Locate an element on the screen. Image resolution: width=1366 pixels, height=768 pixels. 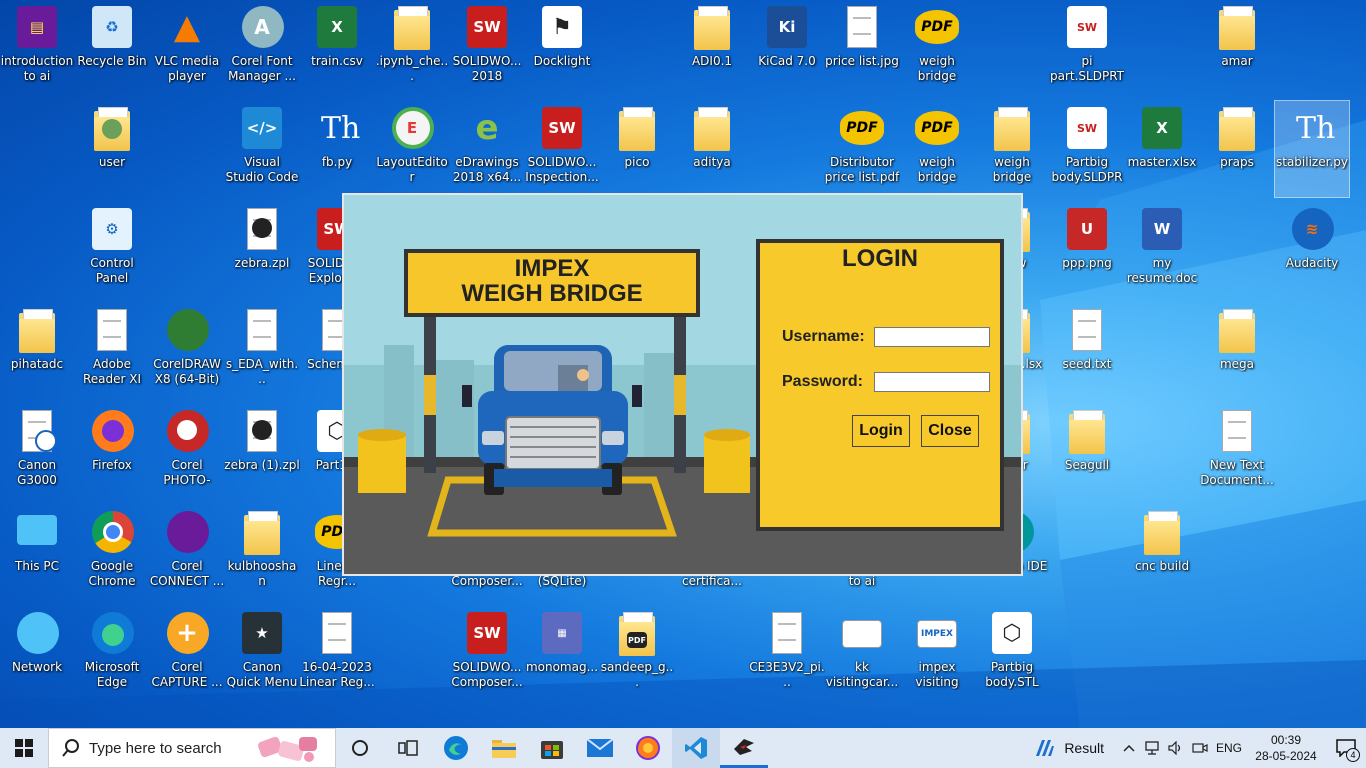
desktop-icon: zebra.zpl is located at coordinates (262, 250).